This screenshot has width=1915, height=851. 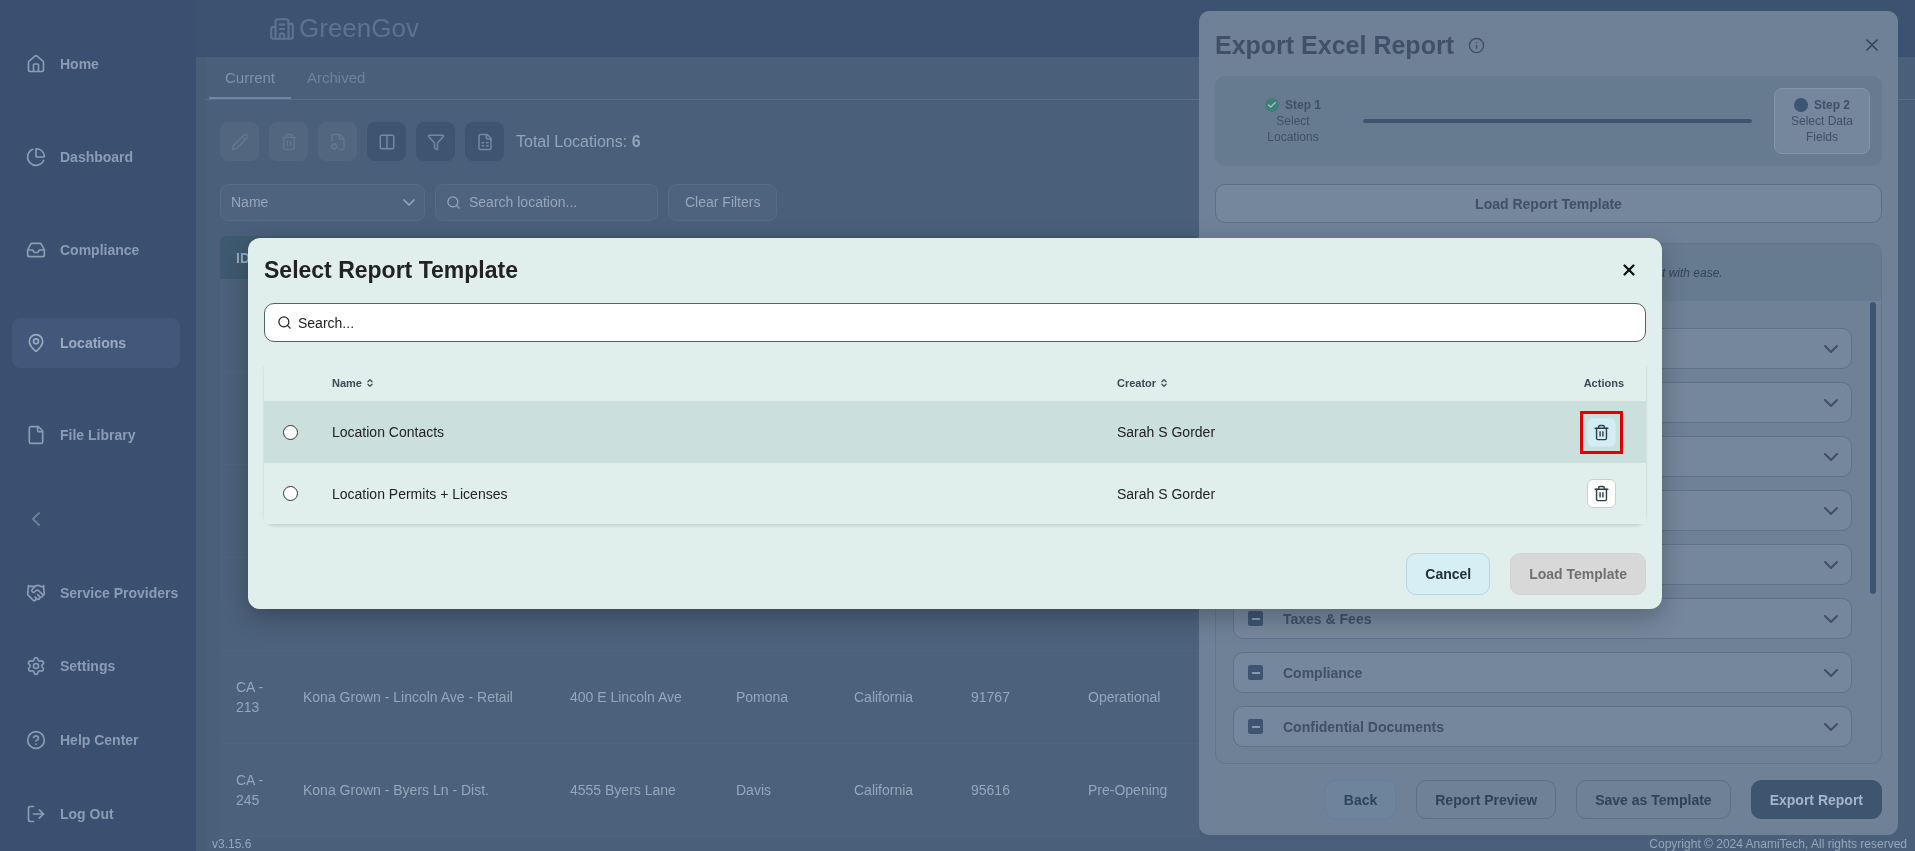 What do you see at coordinates (36, 342) in the screenshot?
I see `map-pin-icon` at bounding box center [36, 342].